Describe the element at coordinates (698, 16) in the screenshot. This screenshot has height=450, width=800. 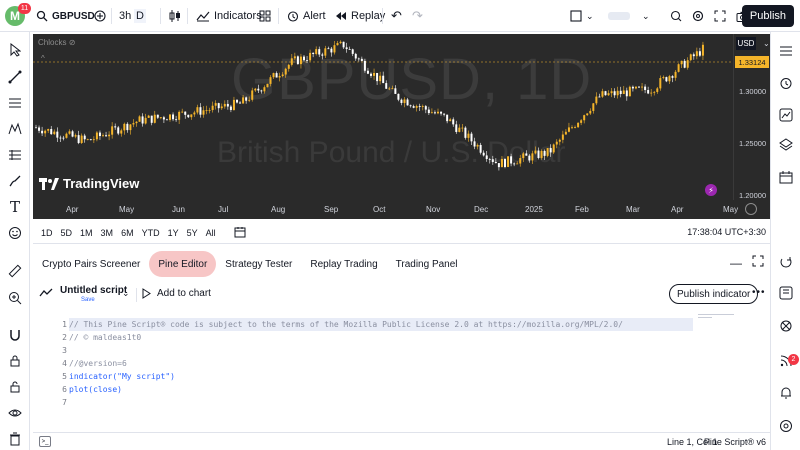
I see `settings-button` at that location.